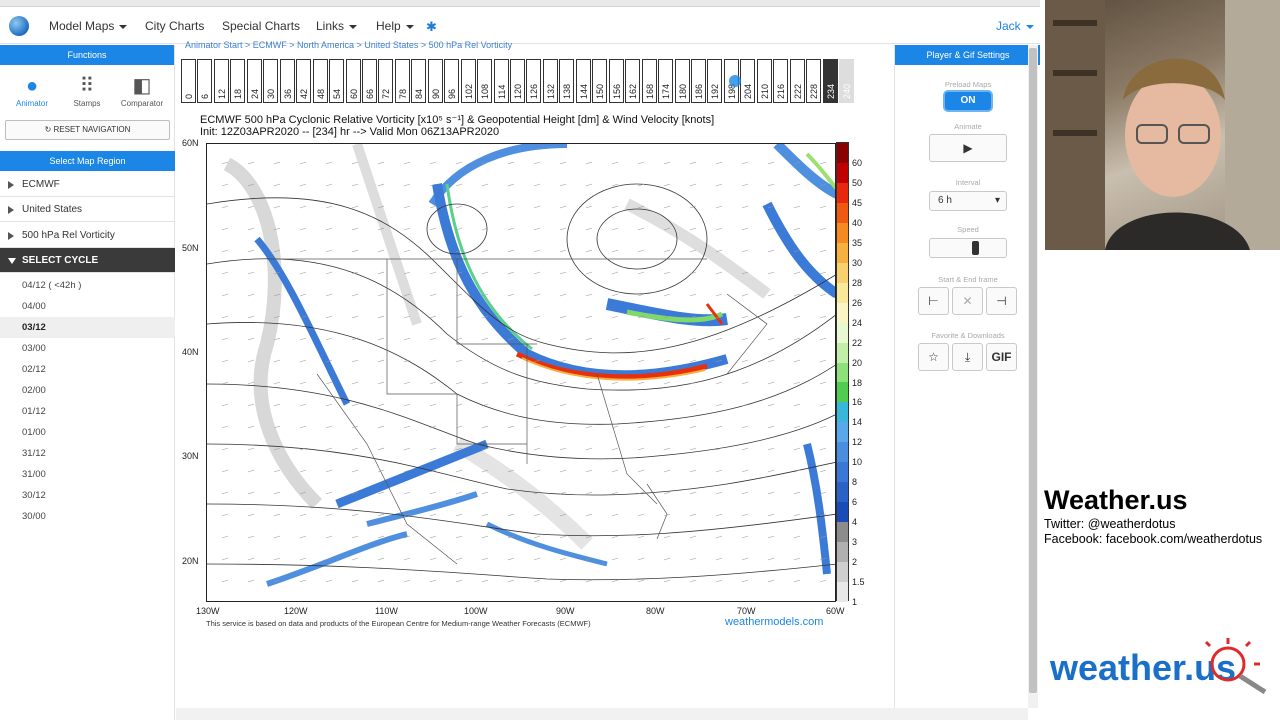  Describe the element at coordinates (435, 81) in the screenshot. I see `hour-button: 90` at that location.